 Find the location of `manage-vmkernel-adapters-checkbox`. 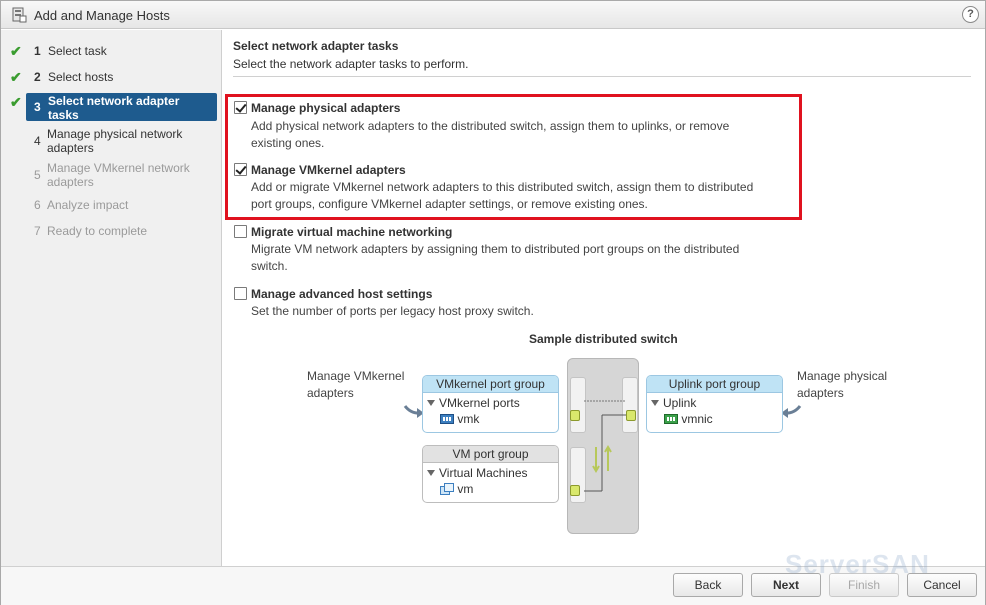

manage-vmkernel-adapters-checkbox is located at coordinates (240, 169).